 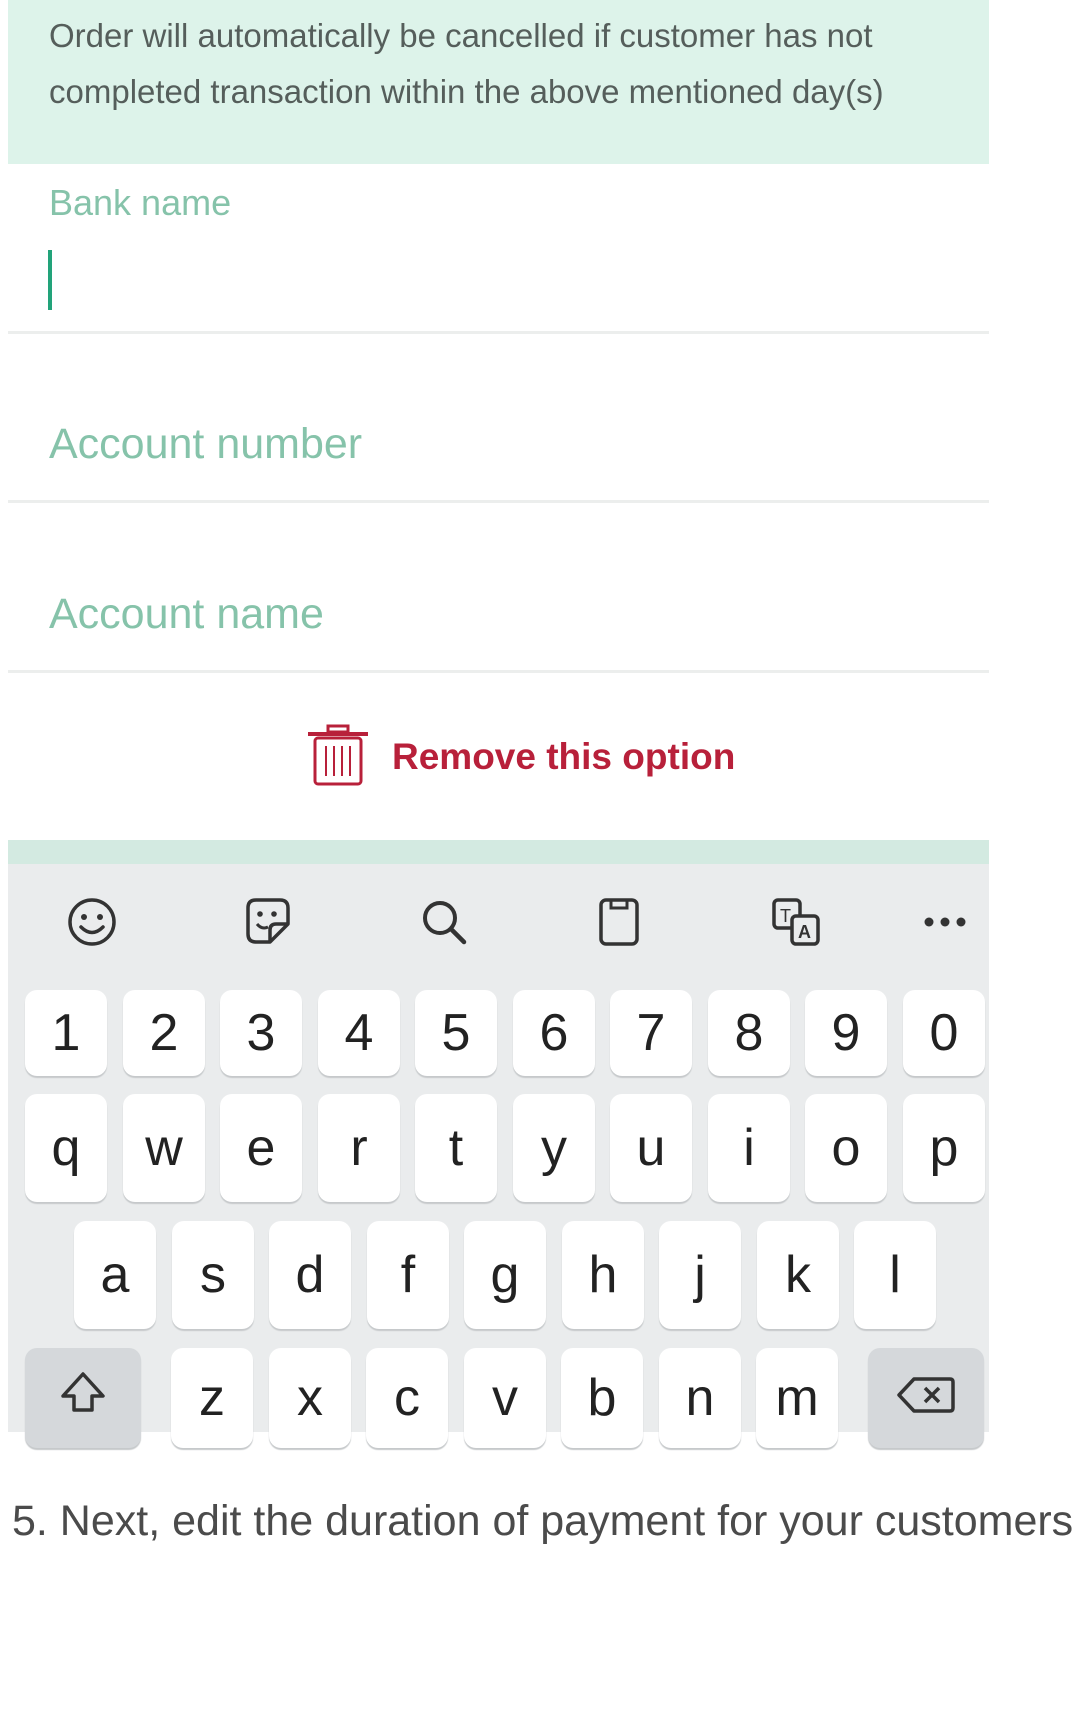 What do you see at coordinates (66, 1033) in the screenshot?
I see `key-1: 1` at bounding box center [66, 1033].